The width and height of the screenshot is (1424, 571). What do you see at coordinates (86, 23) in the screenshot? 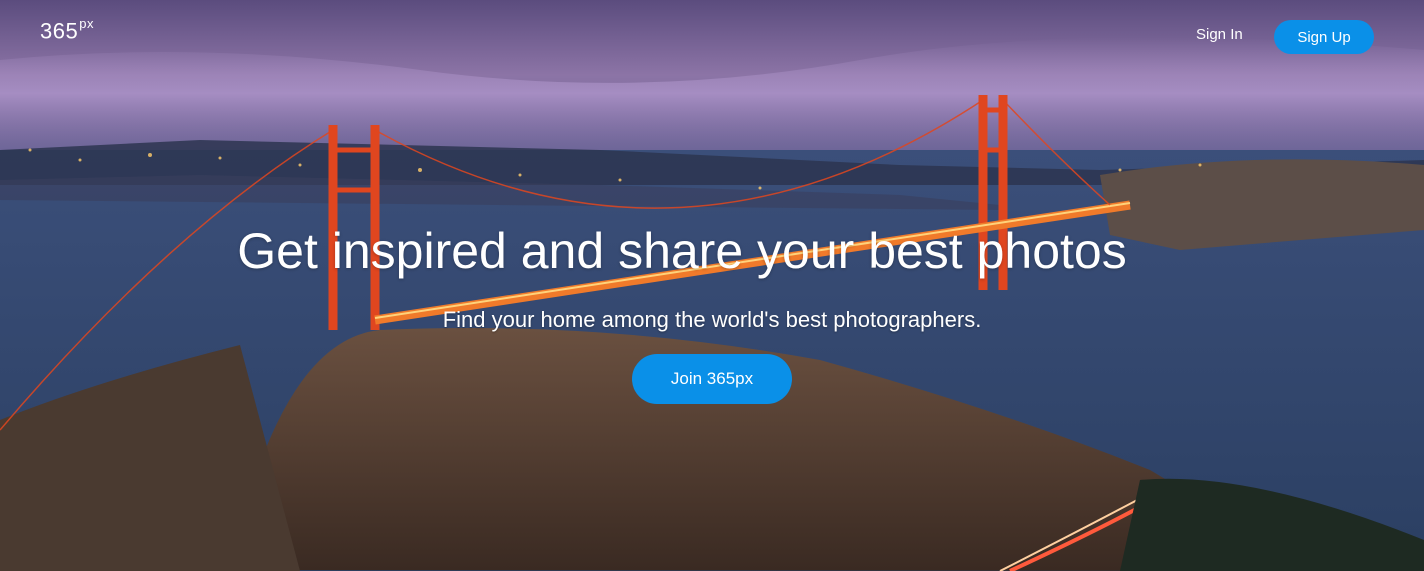
I see `logo-sup: px` at bounding box center [86, 23].